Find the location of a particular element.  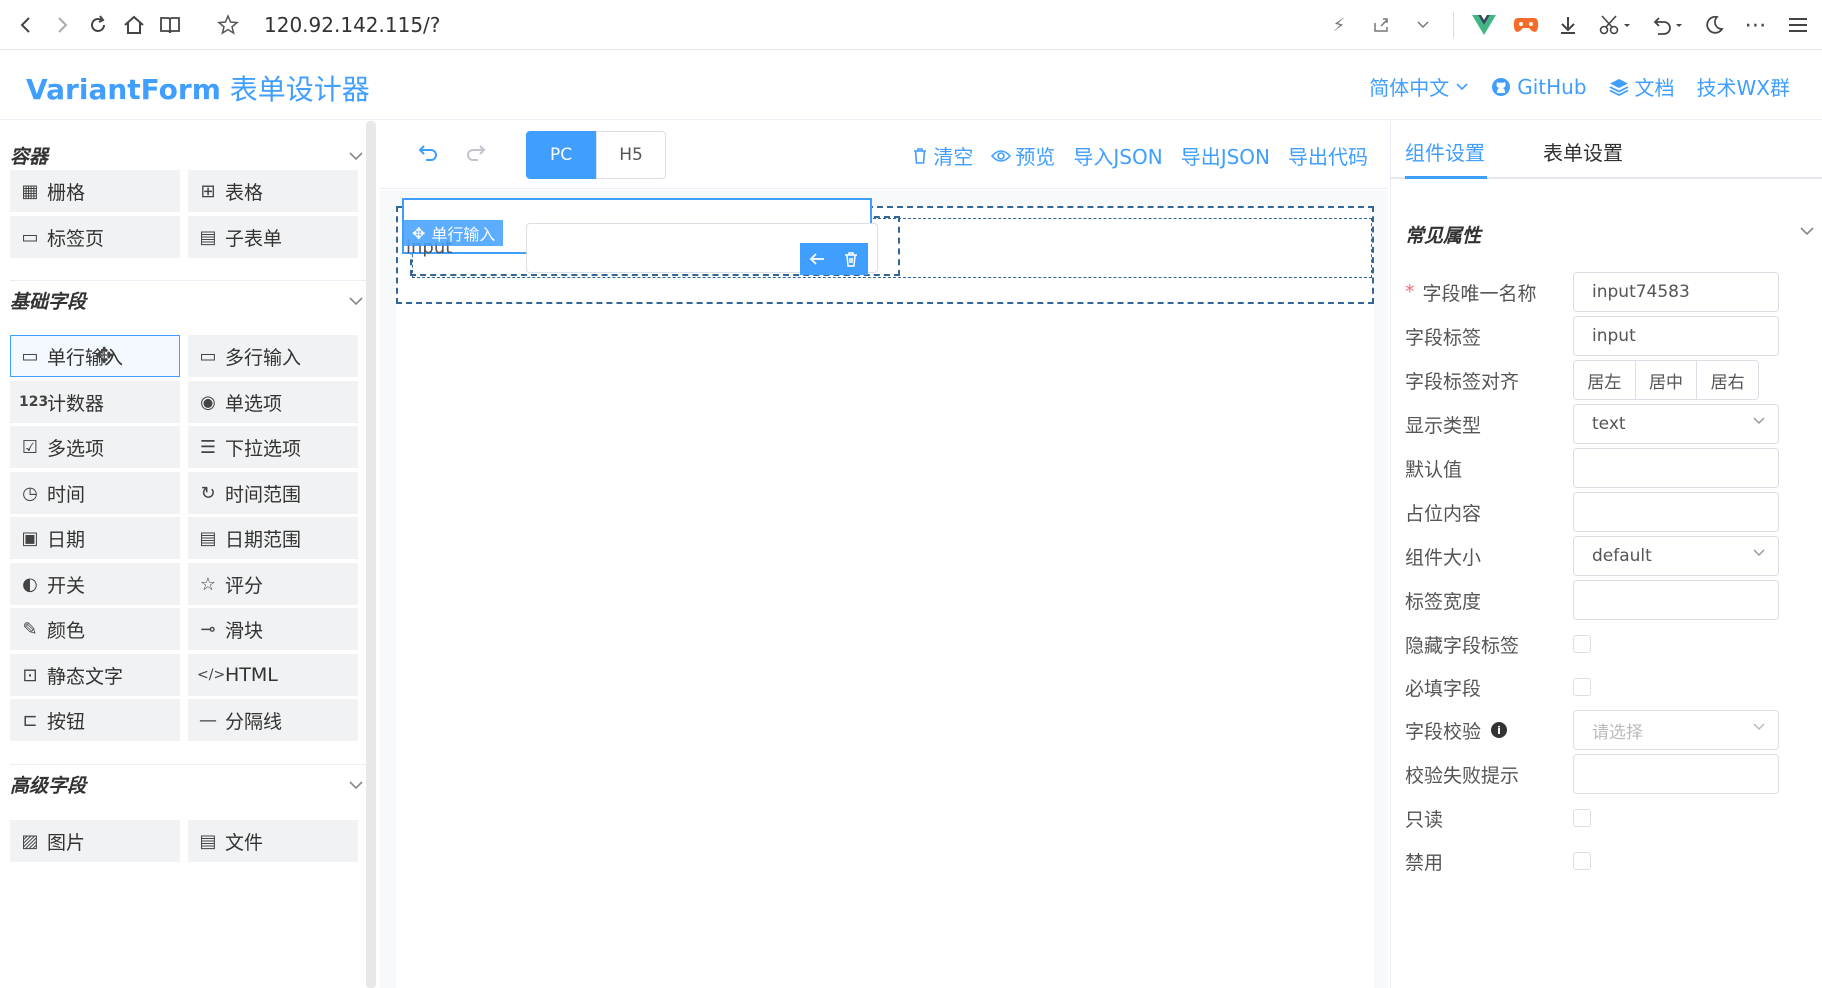

info-icon: i is located at coordinates (1499, 730).